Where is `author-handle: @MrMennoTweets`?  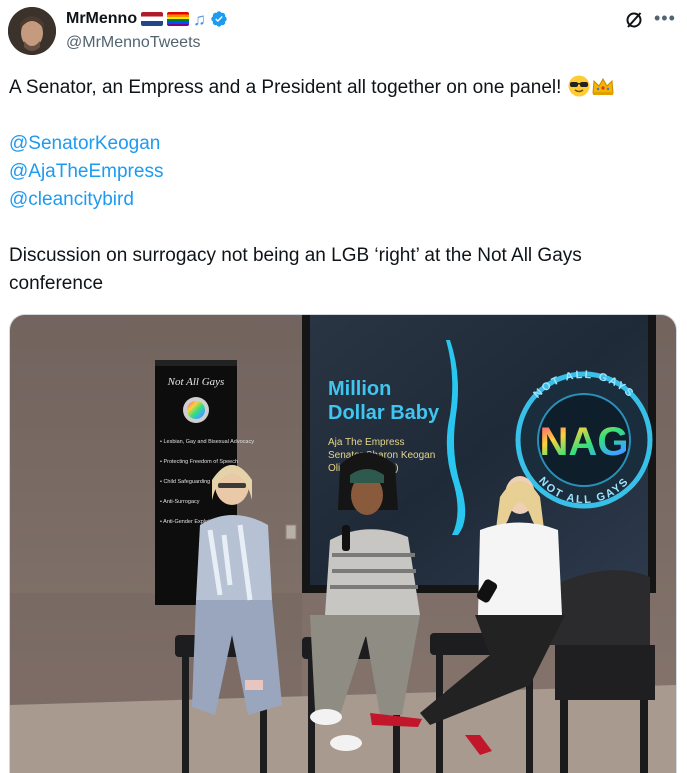
author-handle: @MrMennoTweets is located at coordinates (133, 43).